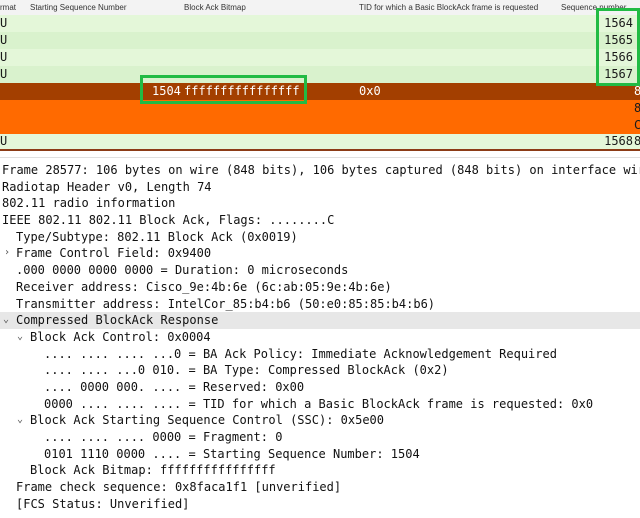  What do you see at coordinates (320, 108) in the screenshot?
I see `packet-row: 8` at bounding box center [320, 108].